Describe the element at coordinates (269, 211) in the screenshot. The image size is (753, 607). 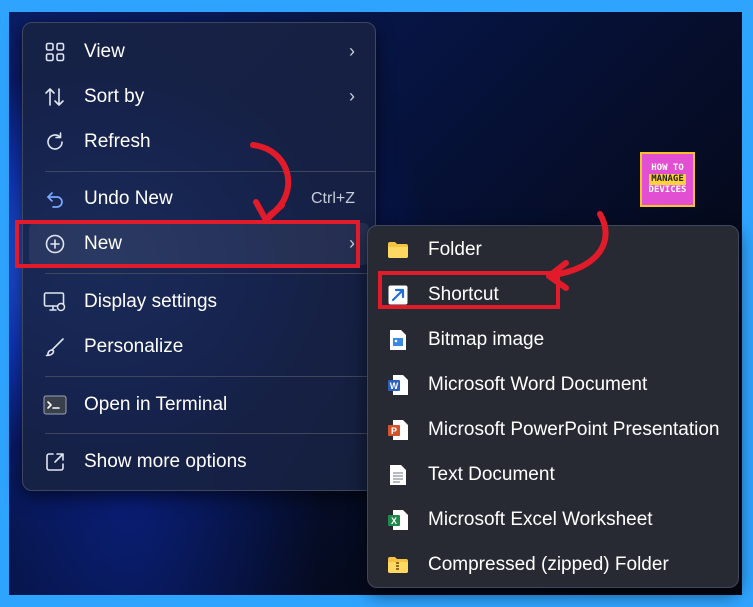
I see `arrow-to-new-head` at that location.